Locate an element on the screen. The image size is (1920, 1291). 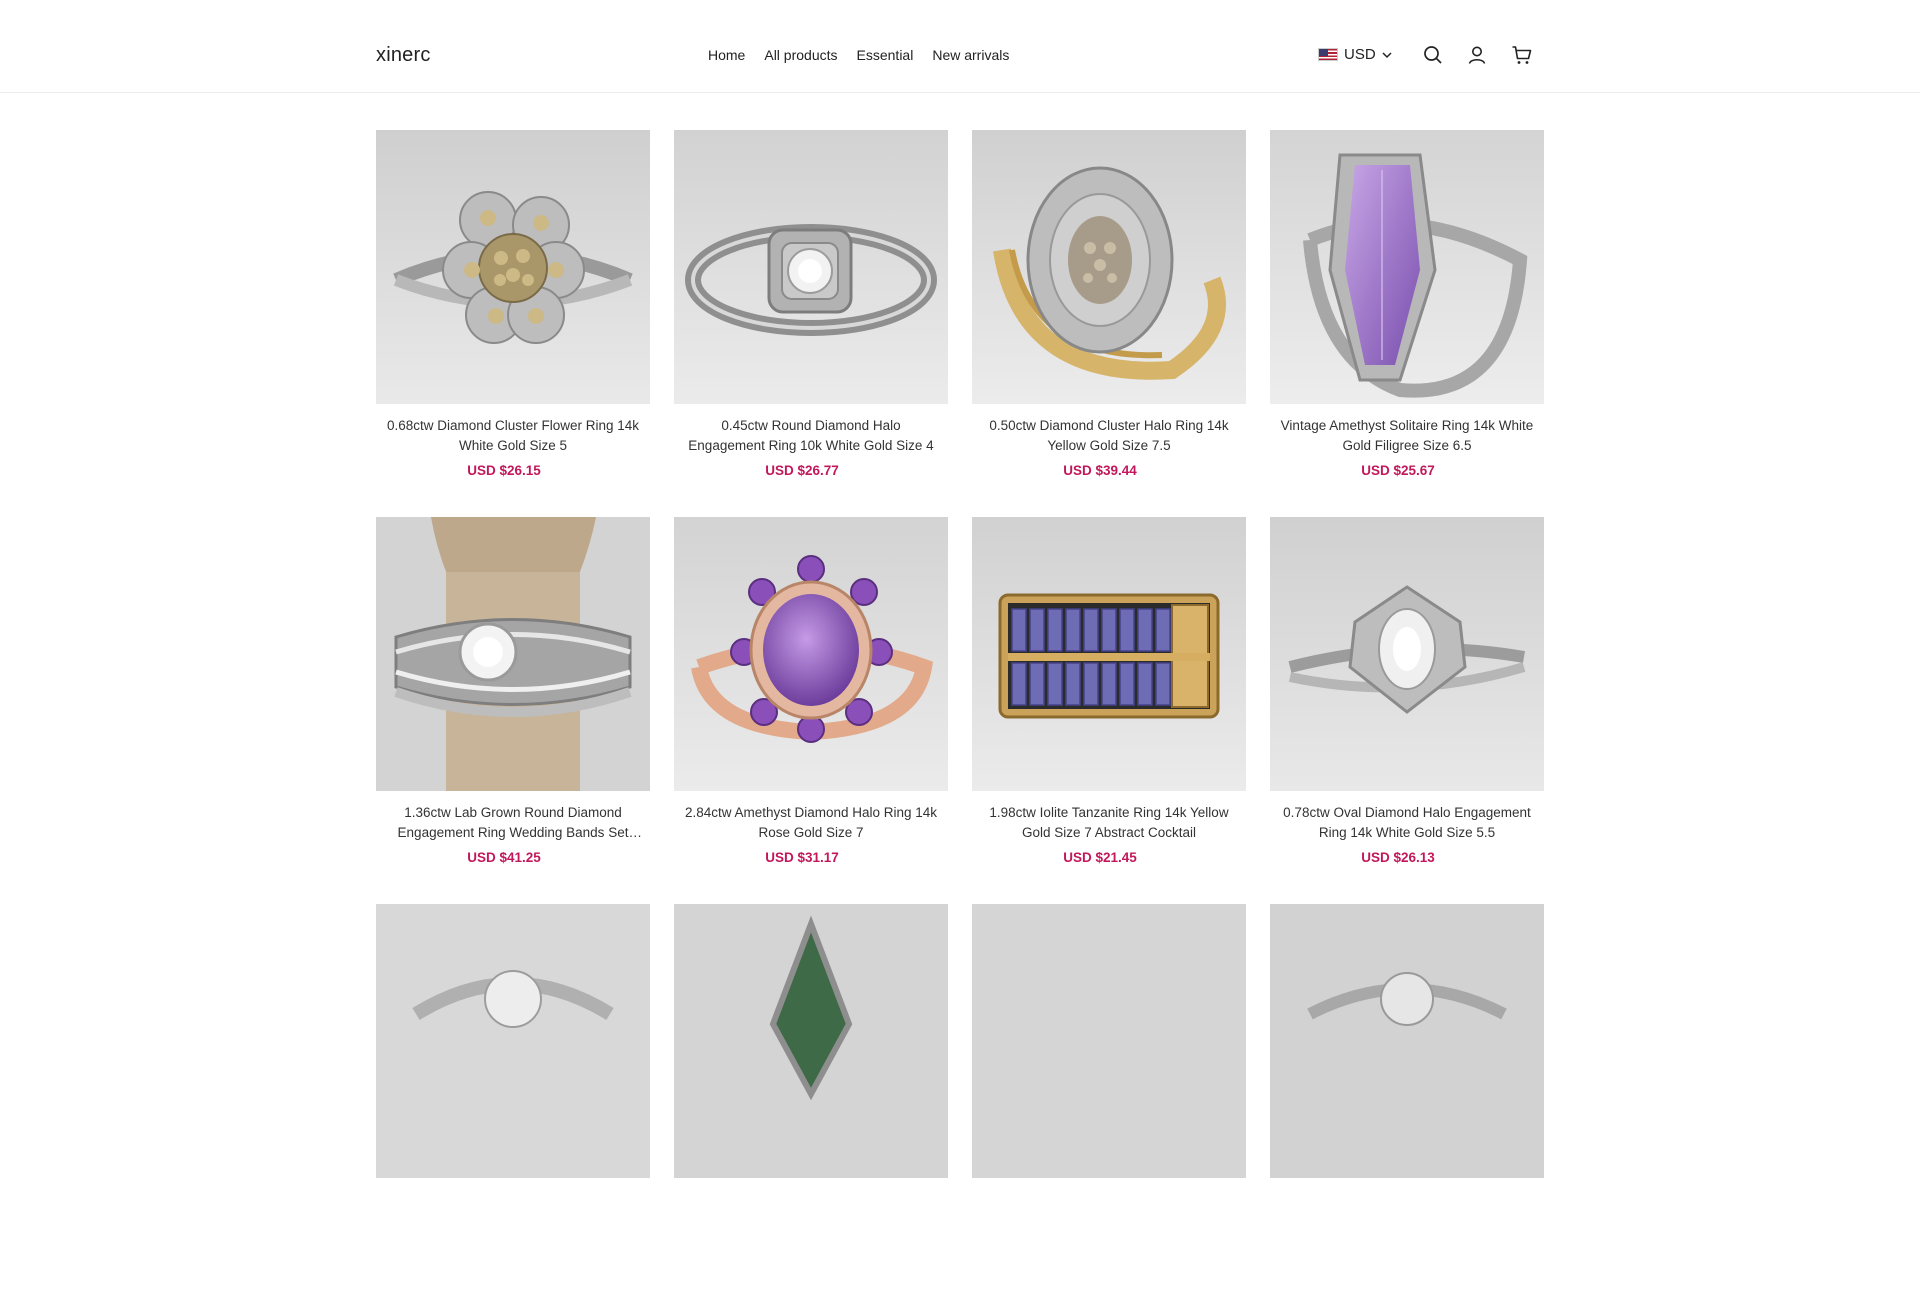
currency-selector: USD is located at coordinates (1356, 54).